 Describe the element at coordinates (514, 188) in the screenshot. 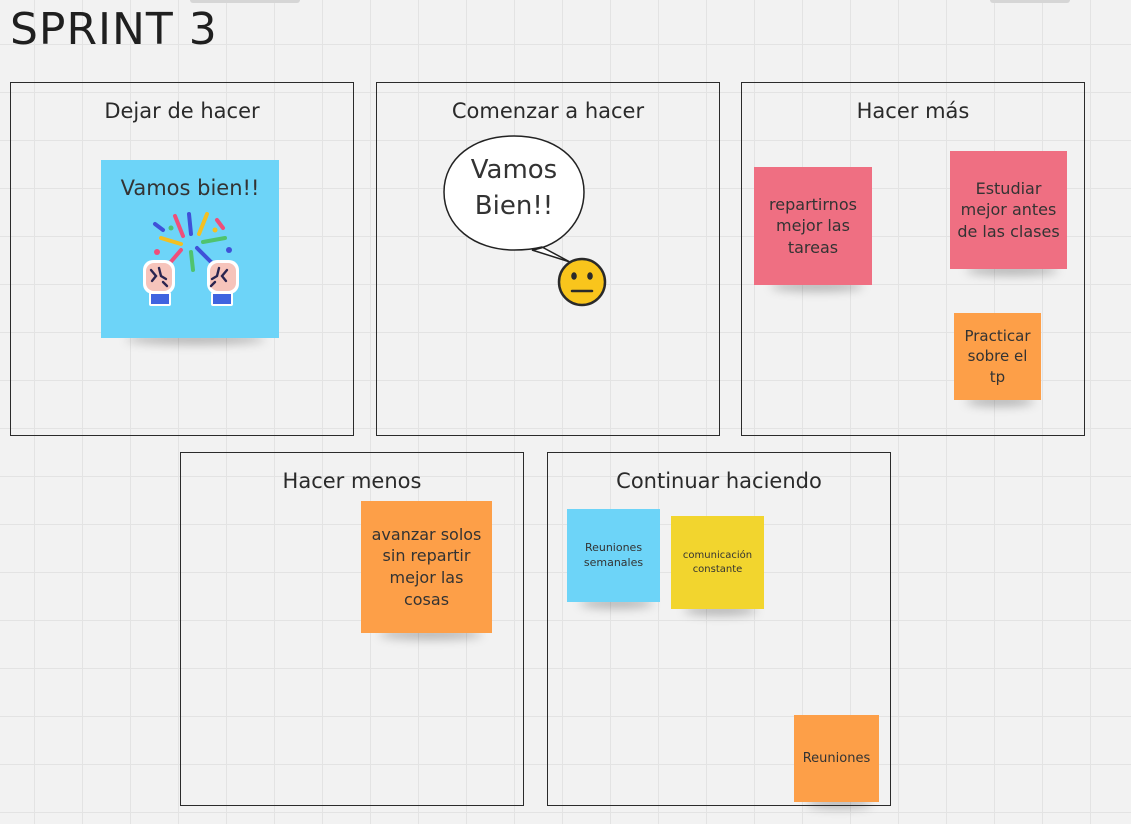

I see `speech-bubble-text: Vamos Bien!!` at that location.